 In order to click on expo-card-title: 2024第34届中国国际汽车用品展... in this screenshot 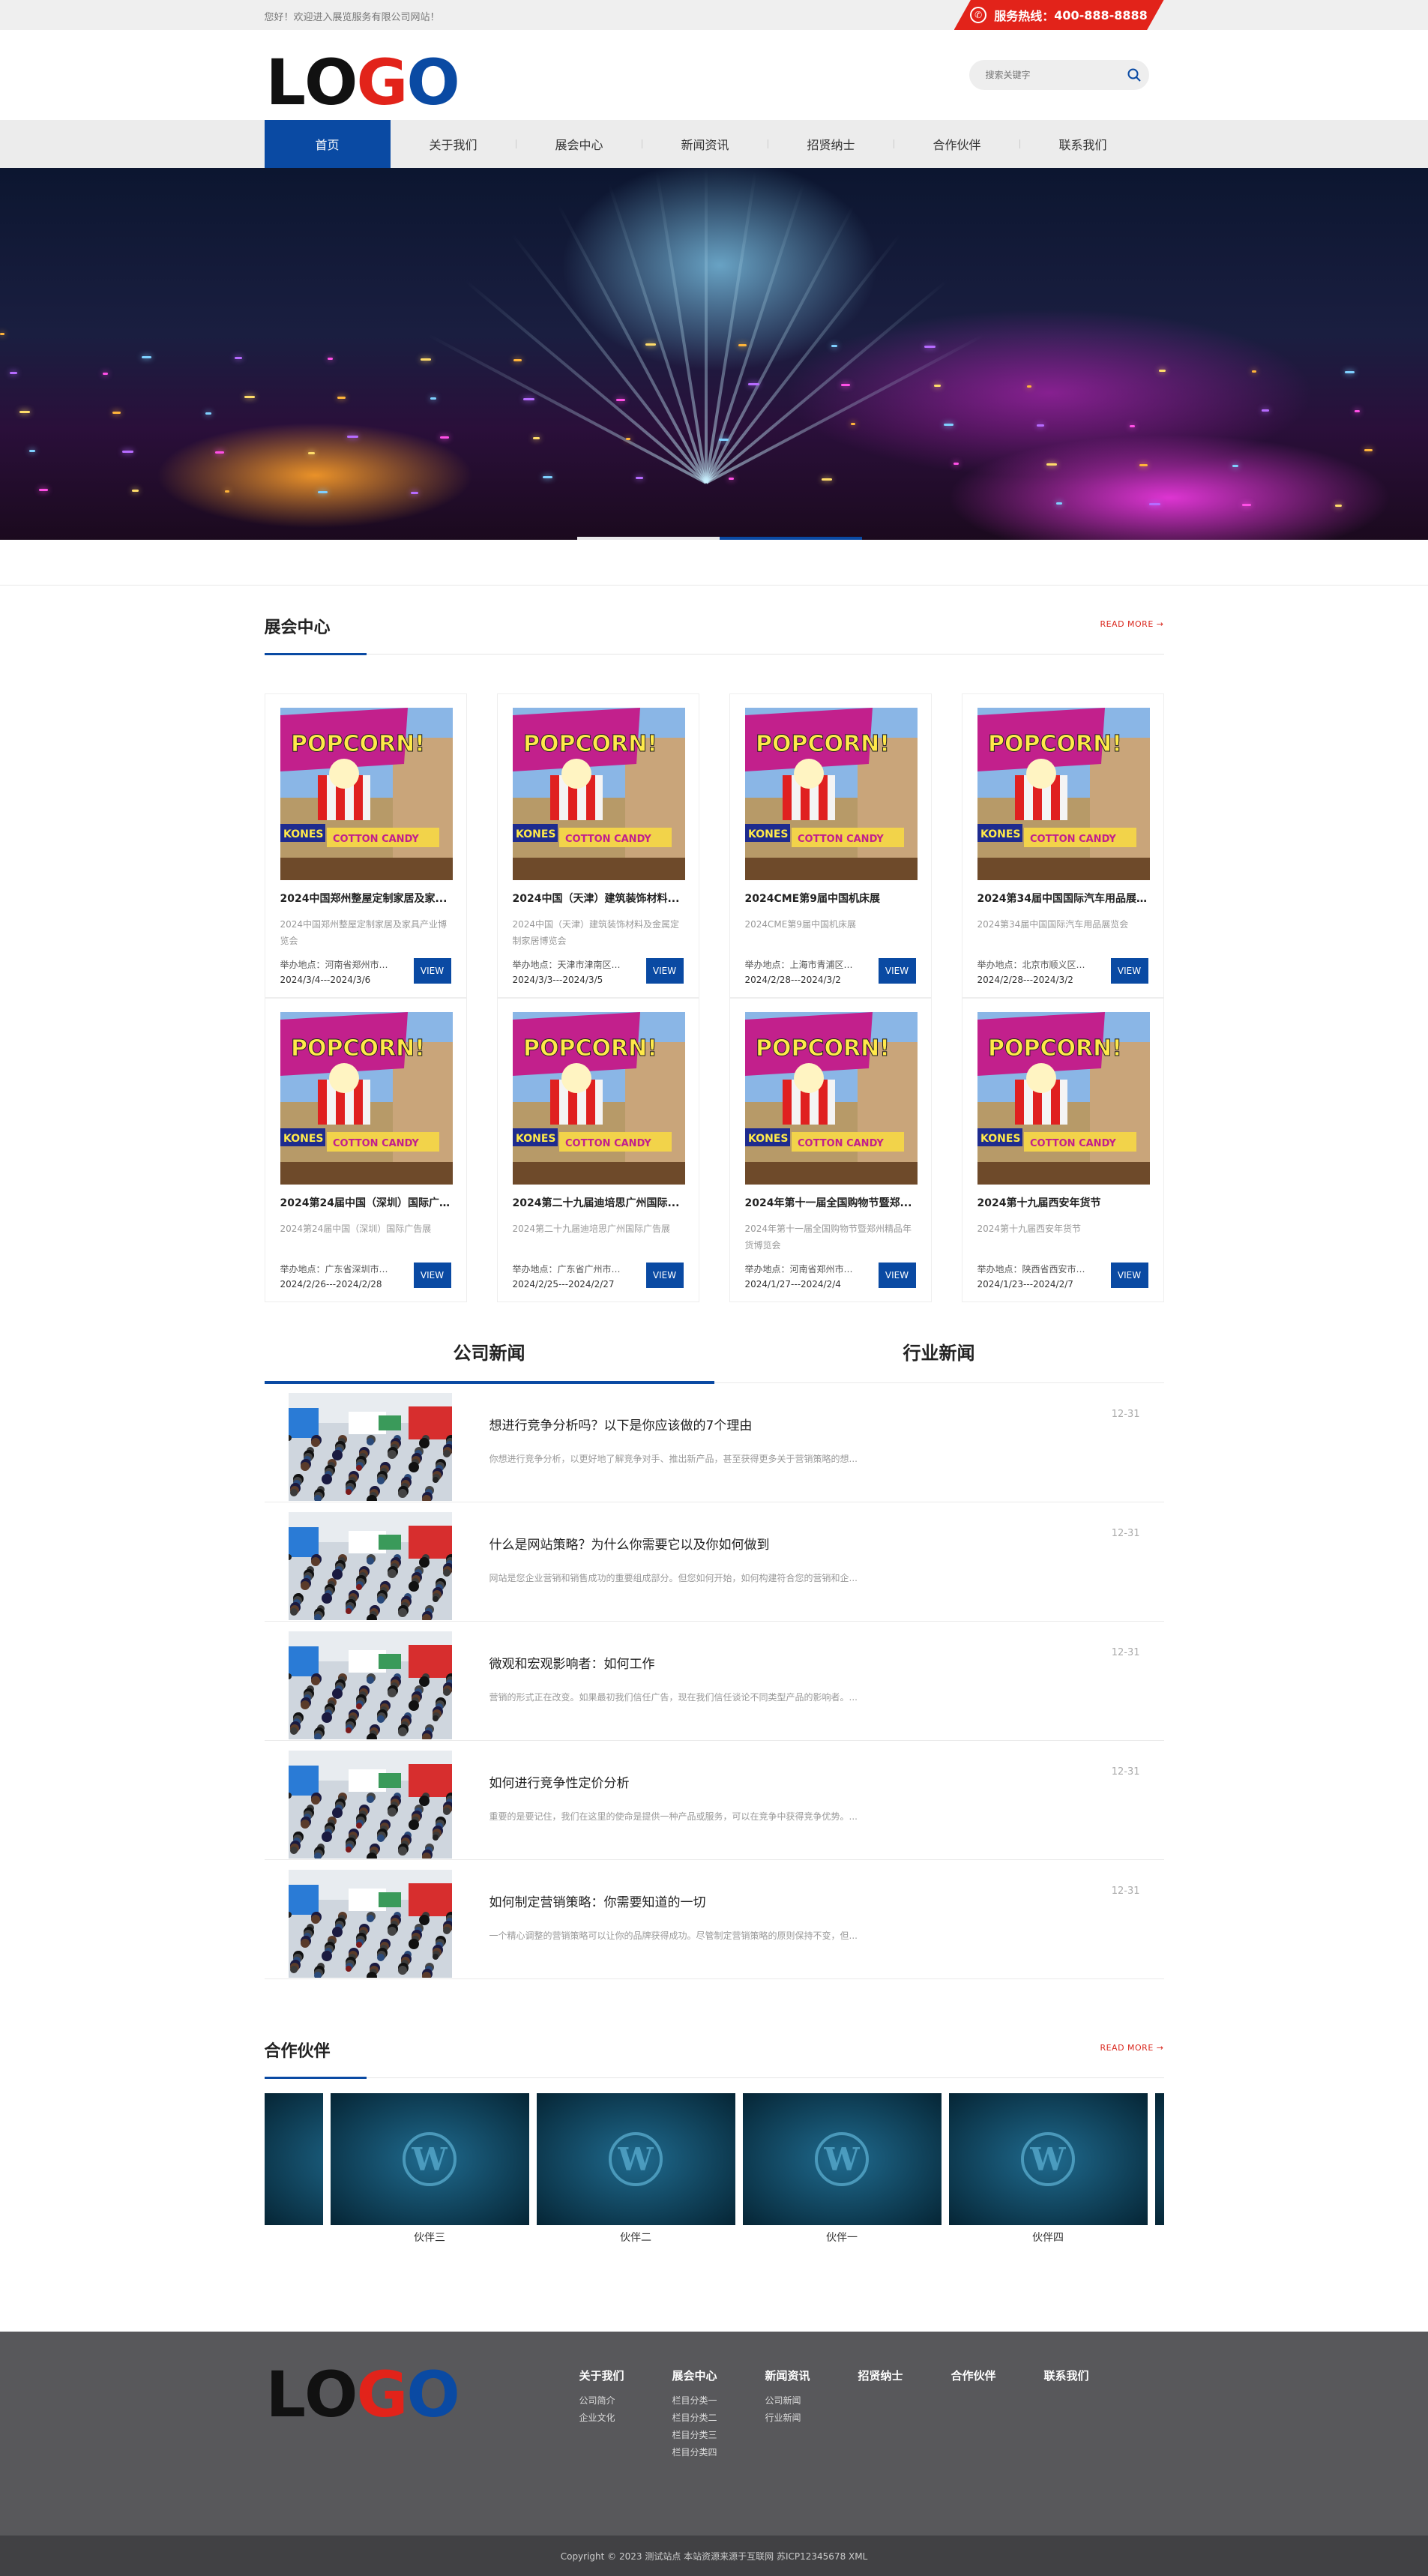, I will do `click(1062, 898)`.